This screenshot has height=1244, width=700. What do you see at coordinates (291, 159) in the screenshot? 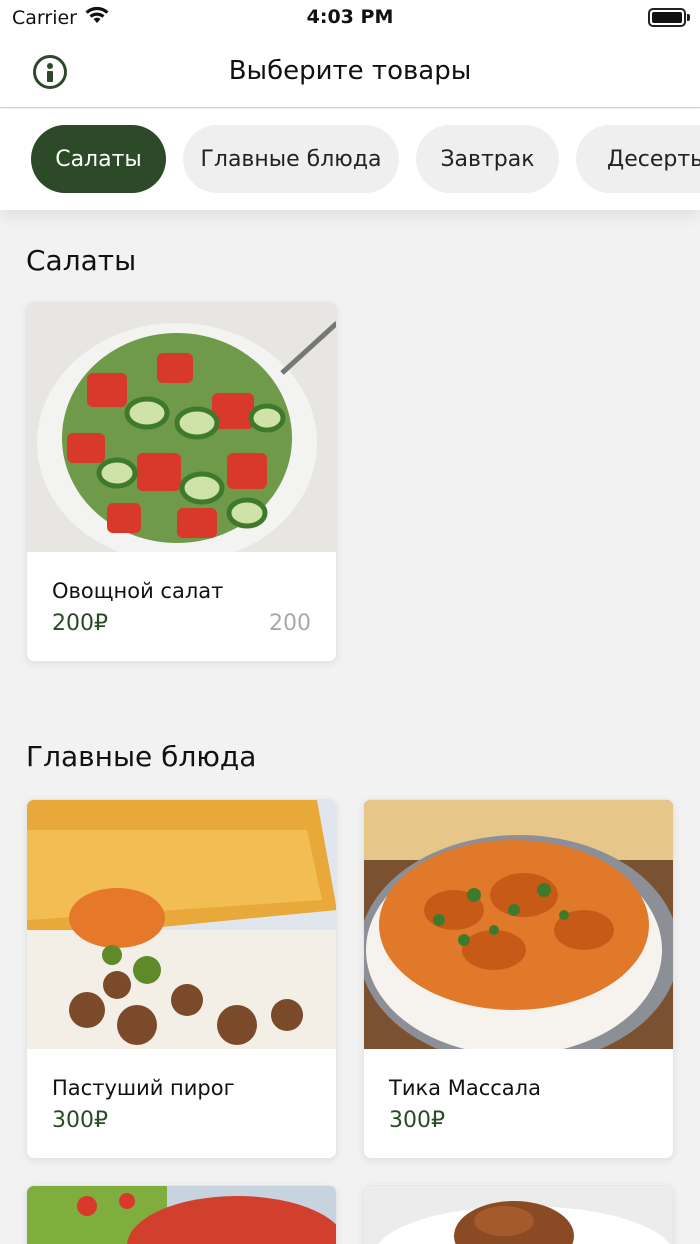
I see `tab-main-dishes: Главные блюда` at bounding box center [291, 159].